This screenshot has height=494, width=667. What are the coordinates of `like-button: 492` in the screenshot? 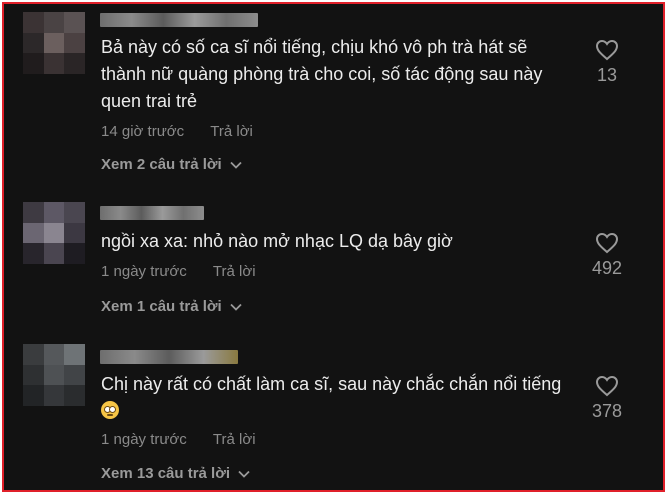 It's located at (607, 255).